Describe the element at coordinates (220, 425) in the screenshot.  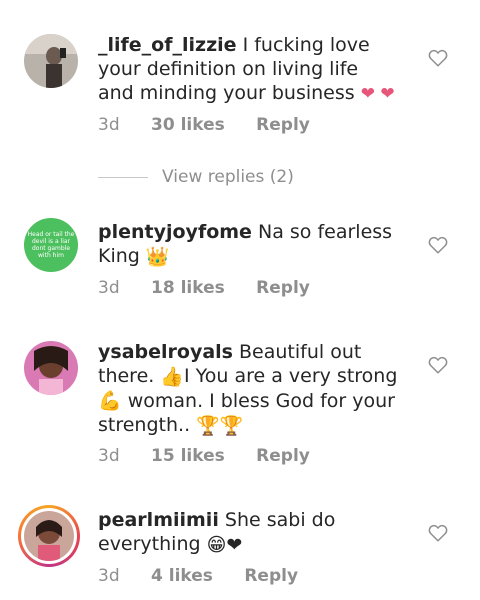
I see `trophy-emoji: 🏆🏆` at that location.